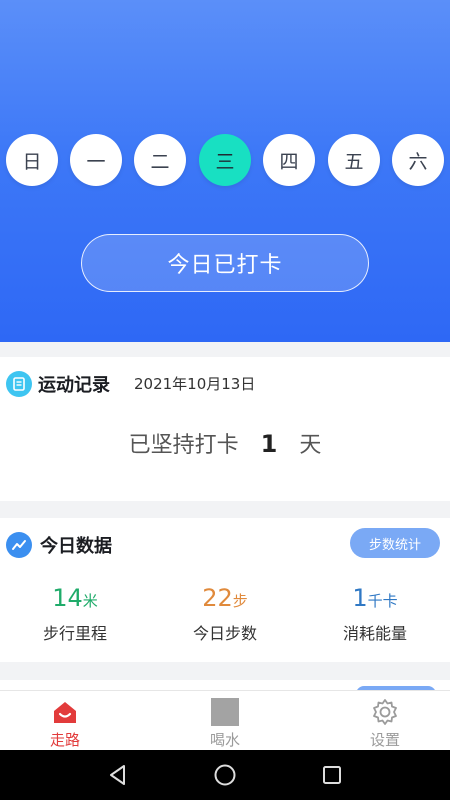  What do you see at coordinates (332, 775) in the screenshot?
I see `recents-icon` at bounding box center [332, 775].